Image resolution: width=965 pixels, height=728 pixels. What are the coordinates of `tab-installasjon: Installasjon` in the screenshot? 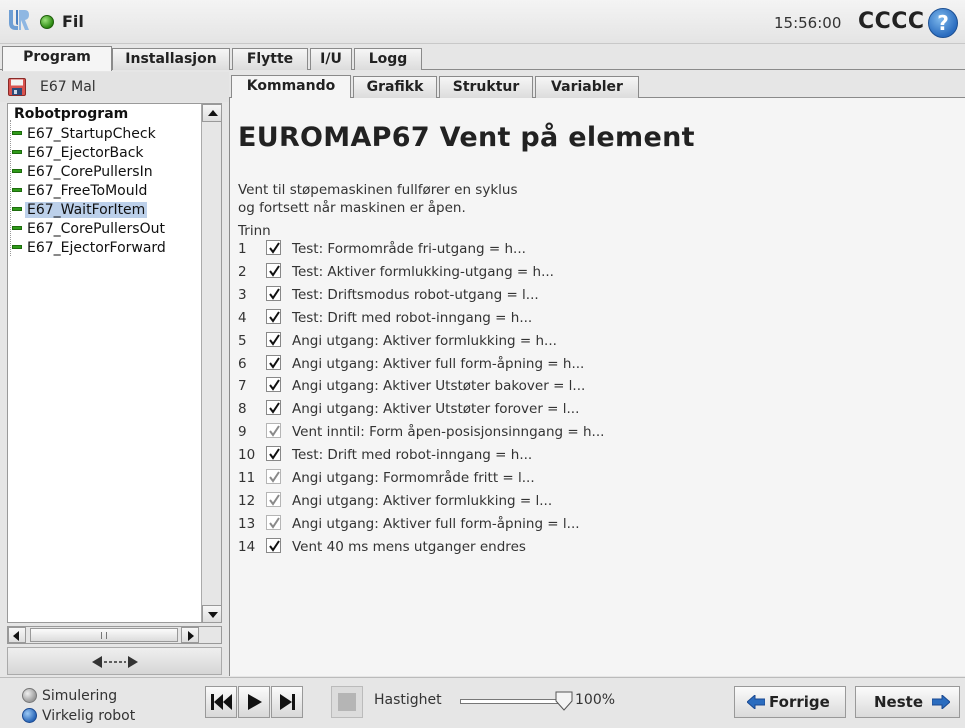 It's located at (171, 59).